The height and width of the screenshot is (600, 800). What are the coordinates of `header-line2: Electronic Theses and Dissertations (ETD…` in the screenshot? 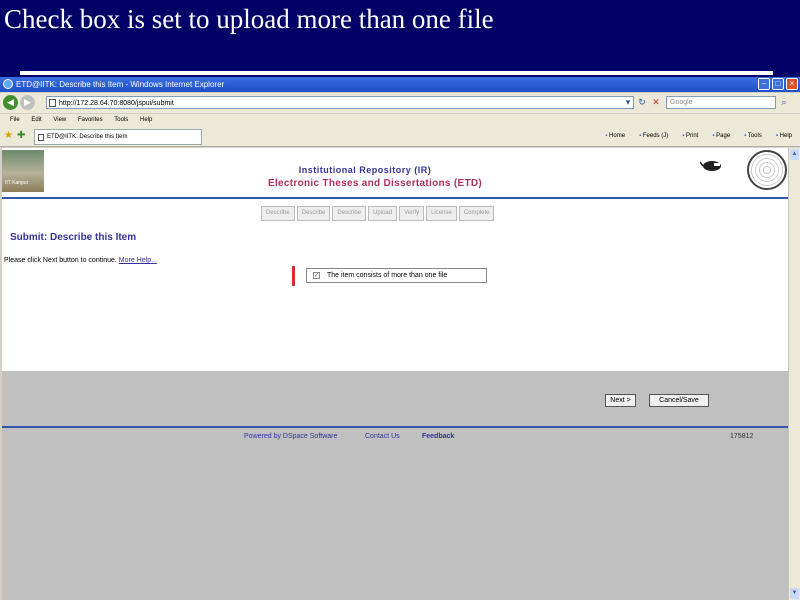 It's located at (375, 183).